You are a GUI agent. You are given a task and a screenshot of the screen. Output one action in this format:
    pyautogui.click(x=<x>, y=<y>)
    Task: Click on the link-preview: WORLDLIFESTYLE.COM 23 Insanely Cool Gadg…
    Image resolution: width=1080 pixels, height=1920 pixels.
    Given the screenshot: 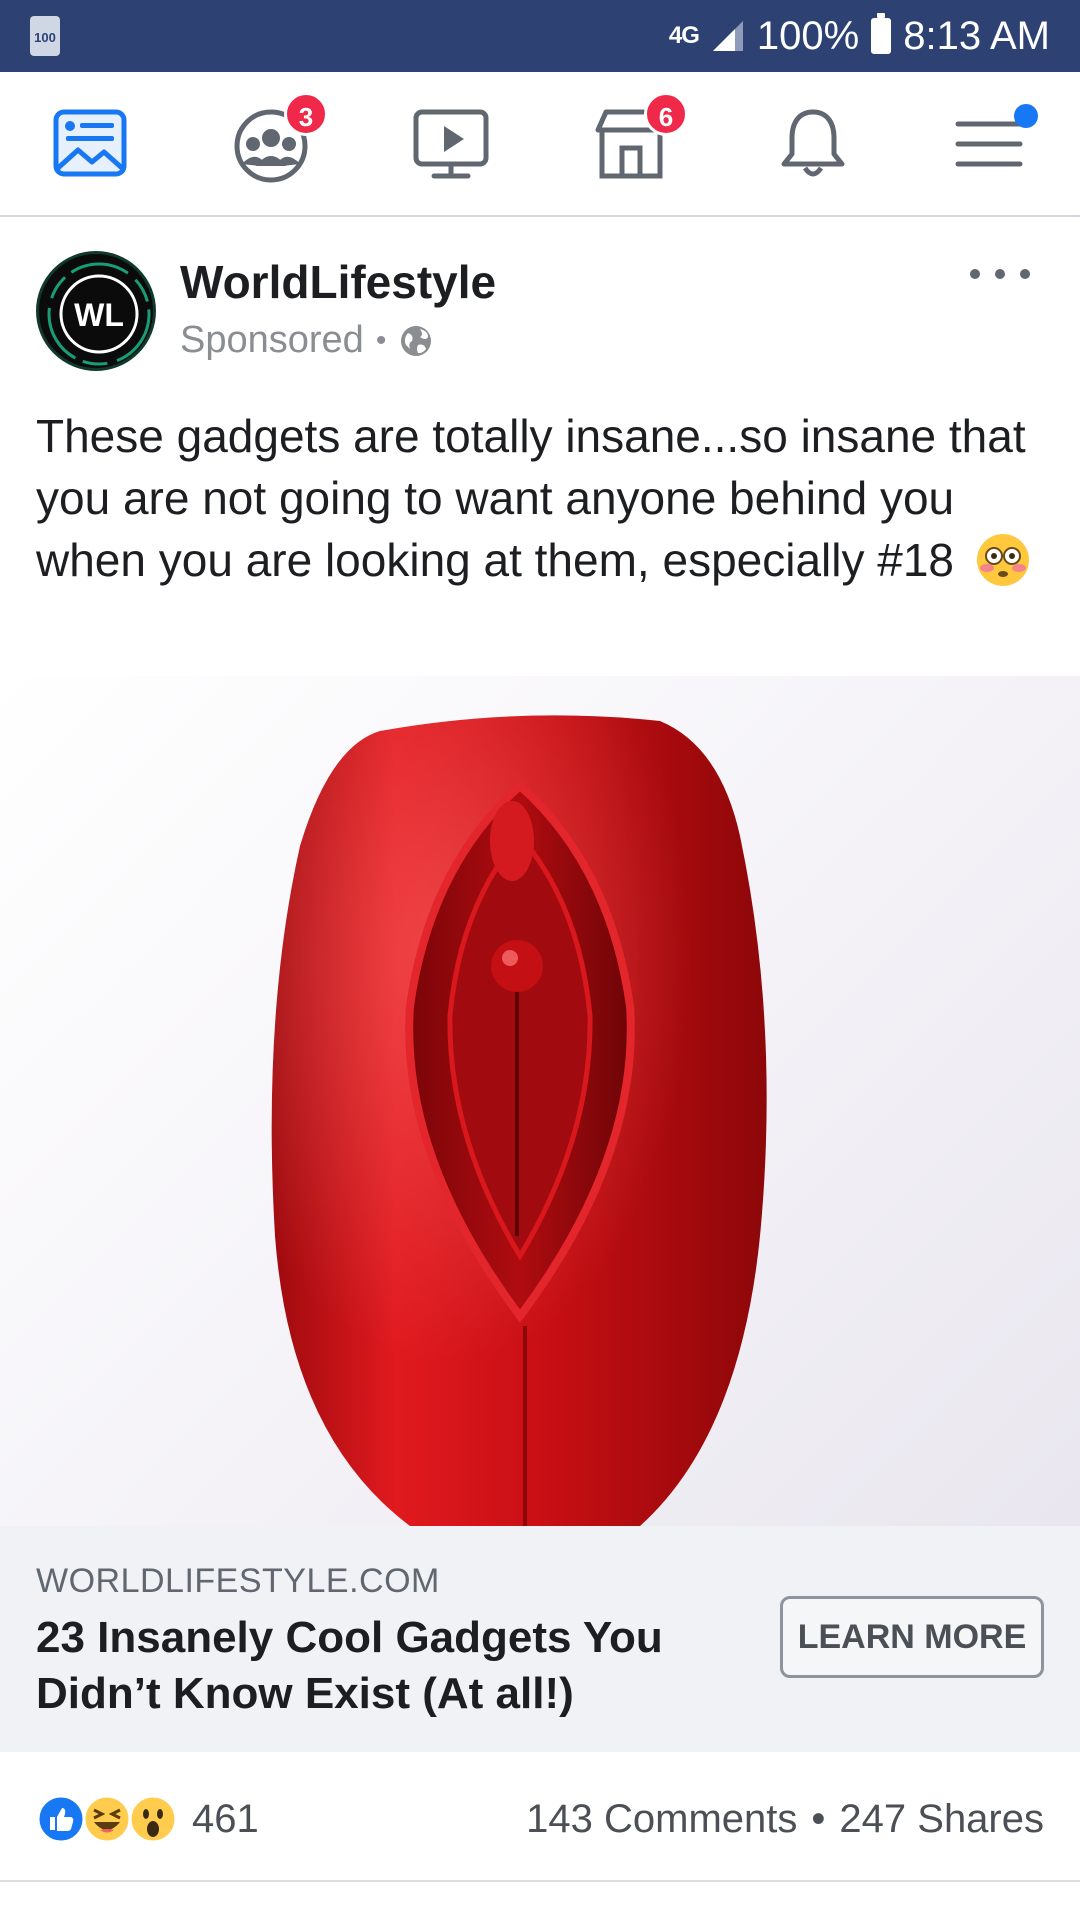 What is the action you would take?
    pyautogui.click(x=540, y=1639)
    